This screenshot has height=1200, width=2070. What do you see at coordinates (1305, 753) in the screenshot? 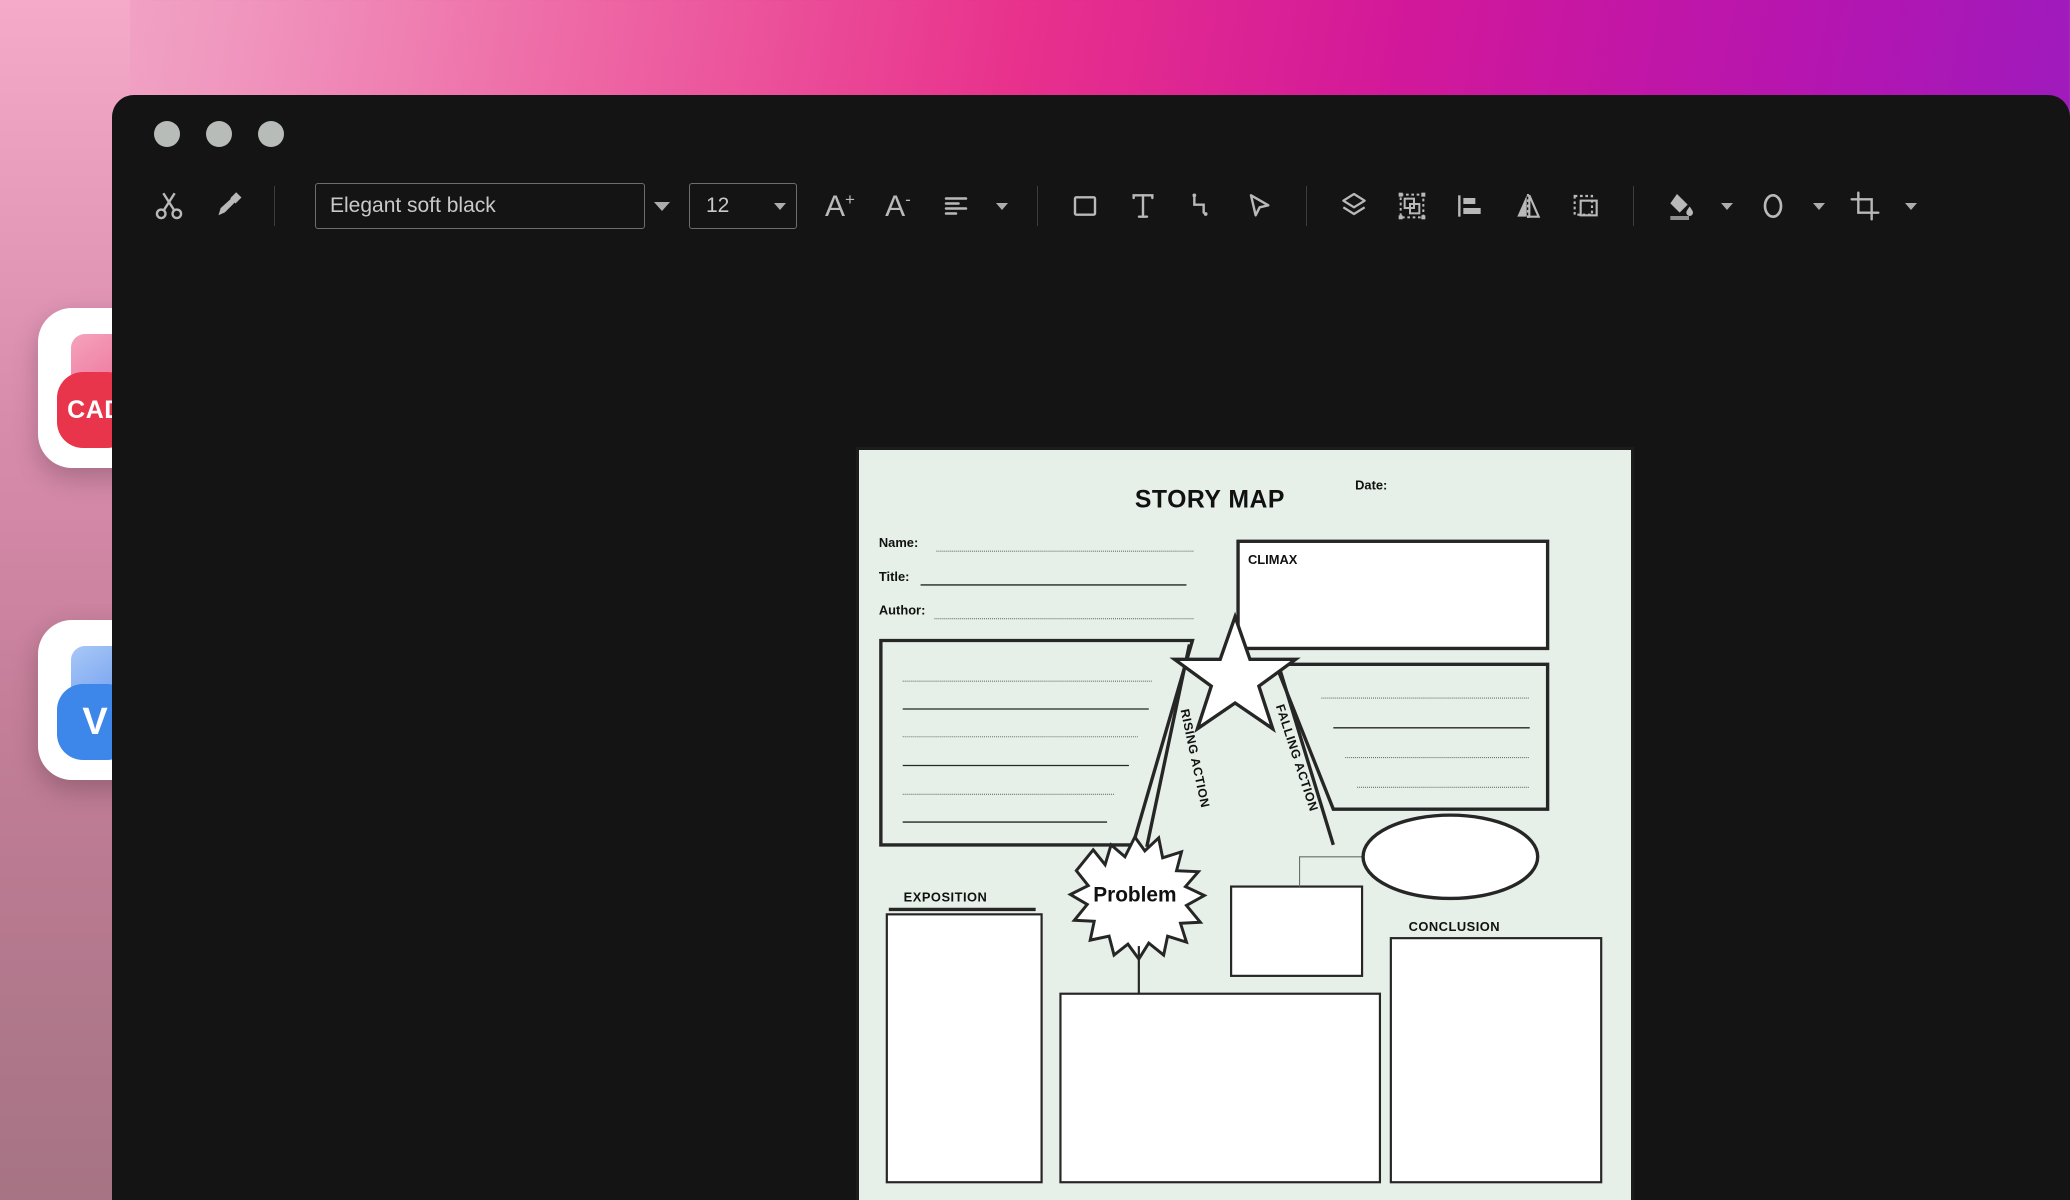
I see `falling-action-line` at bounding box center [1305, 753].